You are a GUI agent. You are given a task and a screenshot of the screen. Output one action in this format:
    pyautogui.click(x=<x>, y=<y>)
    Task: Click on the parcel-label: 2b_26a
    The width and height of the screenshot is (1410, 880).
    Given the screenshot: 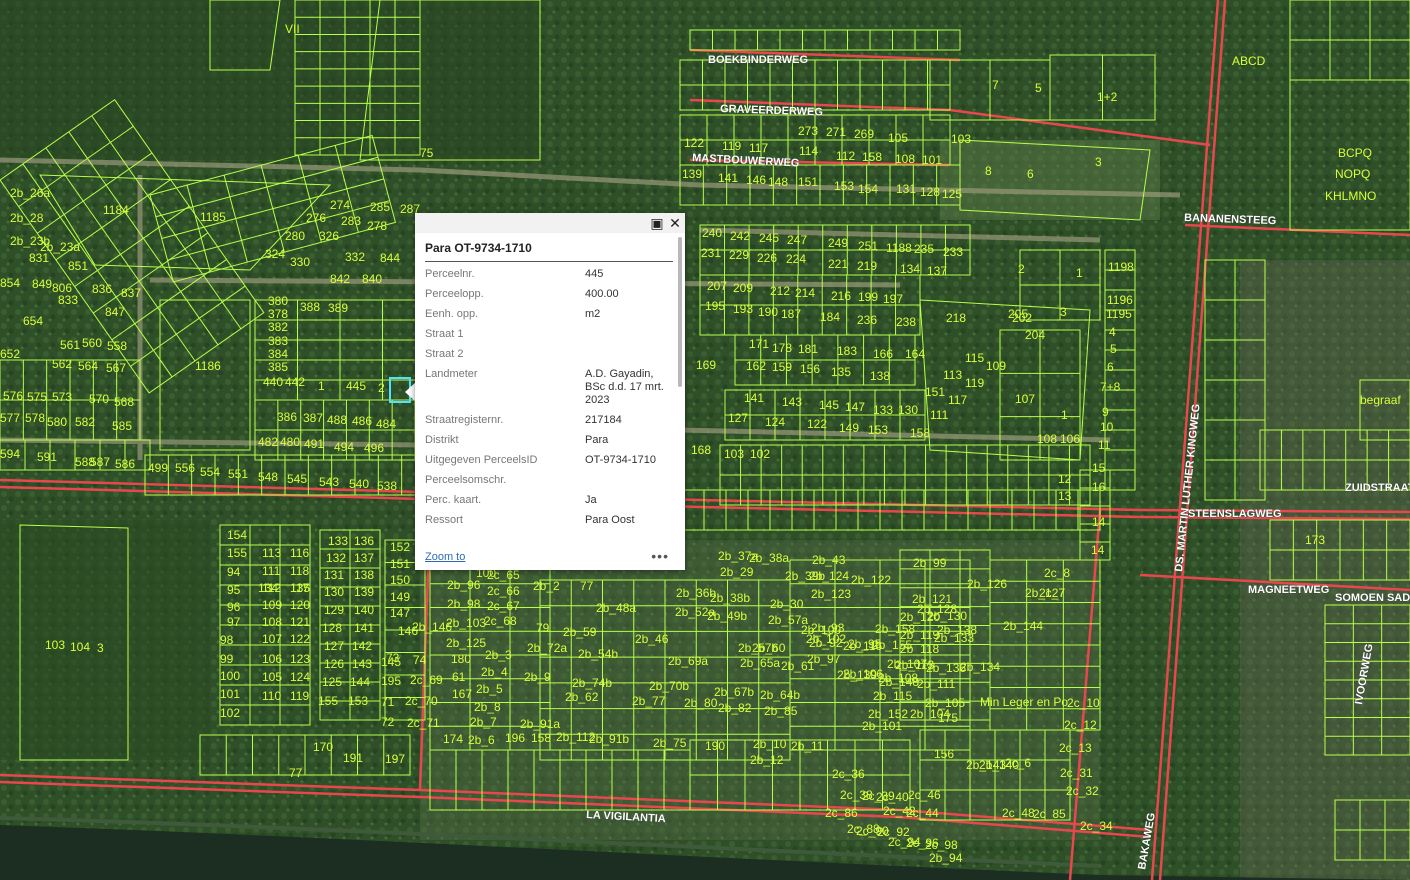 What is the action you would take?
    pyautogui.click(x=30, y=193)
    